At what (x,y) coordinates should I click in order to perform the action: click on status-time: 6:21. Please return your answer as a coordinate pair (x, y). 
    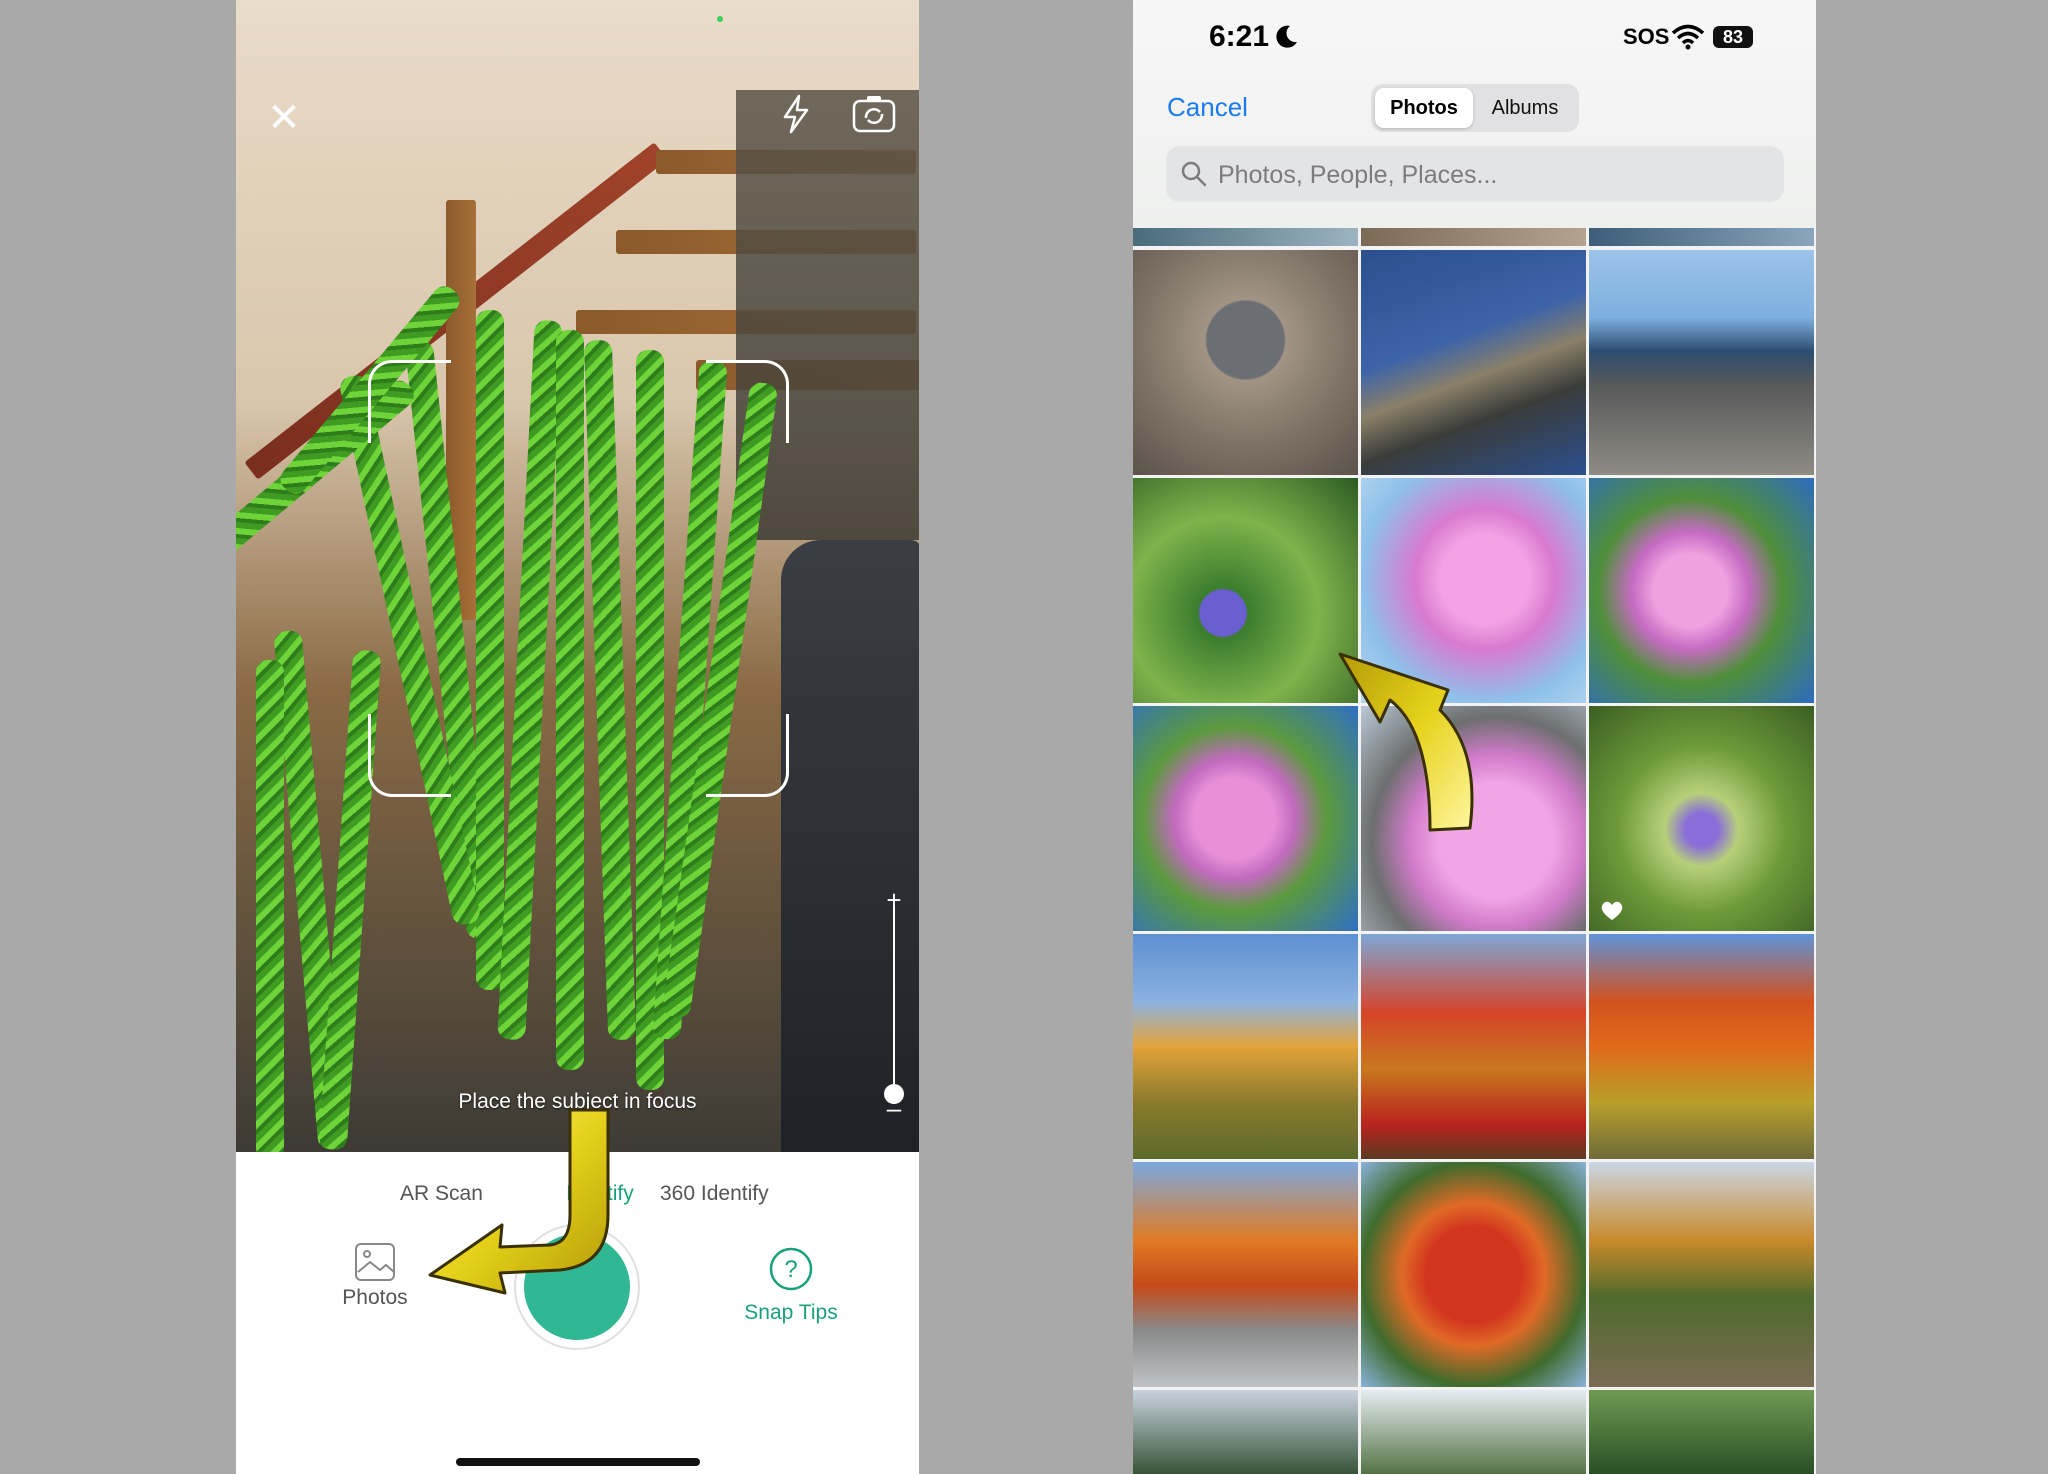
    Looking at the image, I should click on (1239, 36).